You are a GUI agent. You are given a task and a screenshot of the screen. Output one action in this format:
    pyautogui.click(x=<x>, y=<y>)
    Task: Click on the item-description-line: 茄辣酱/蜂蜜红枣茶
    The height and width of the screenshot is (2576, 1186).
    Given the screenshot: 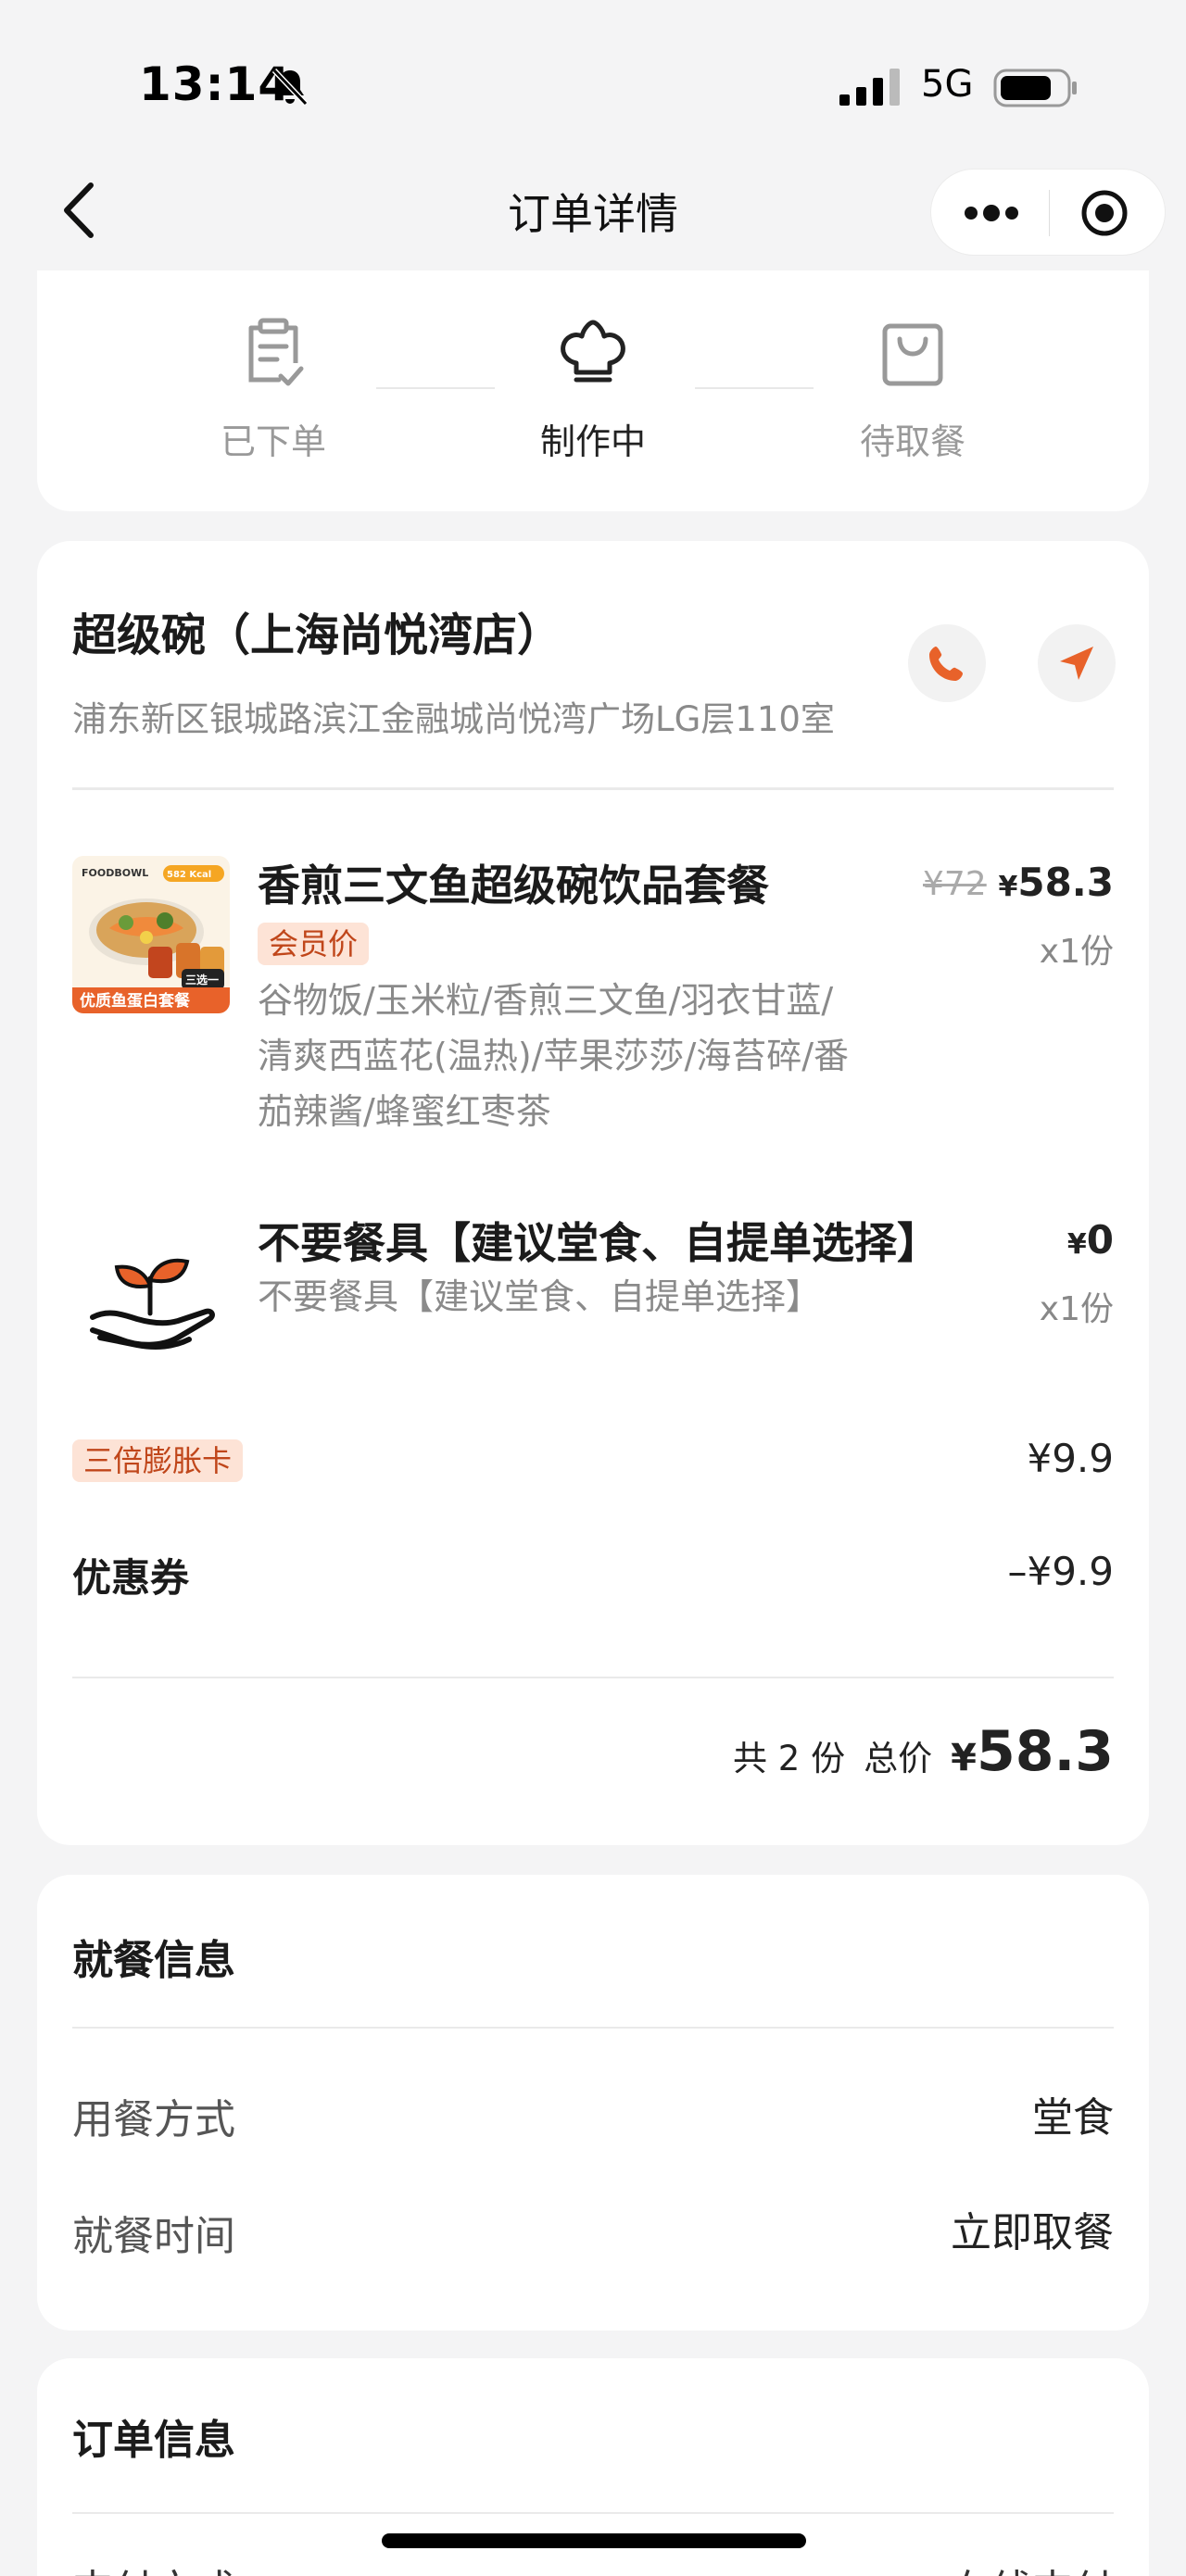 What is the action you would take?
    pyautogui.click(x=404, y=1111)
    